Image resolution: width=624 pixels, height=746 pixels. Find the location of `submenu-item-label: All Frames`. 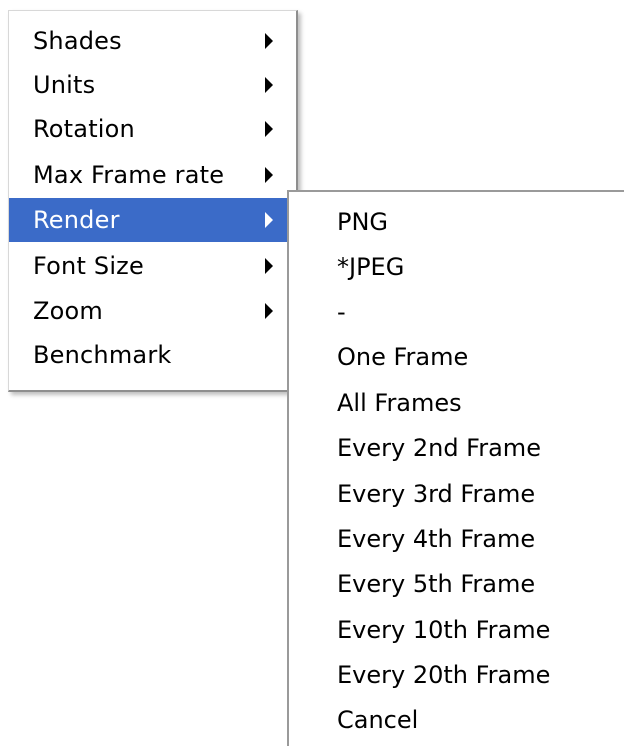

submenu-item-label: All Frames is located at coordinates (399, 403).